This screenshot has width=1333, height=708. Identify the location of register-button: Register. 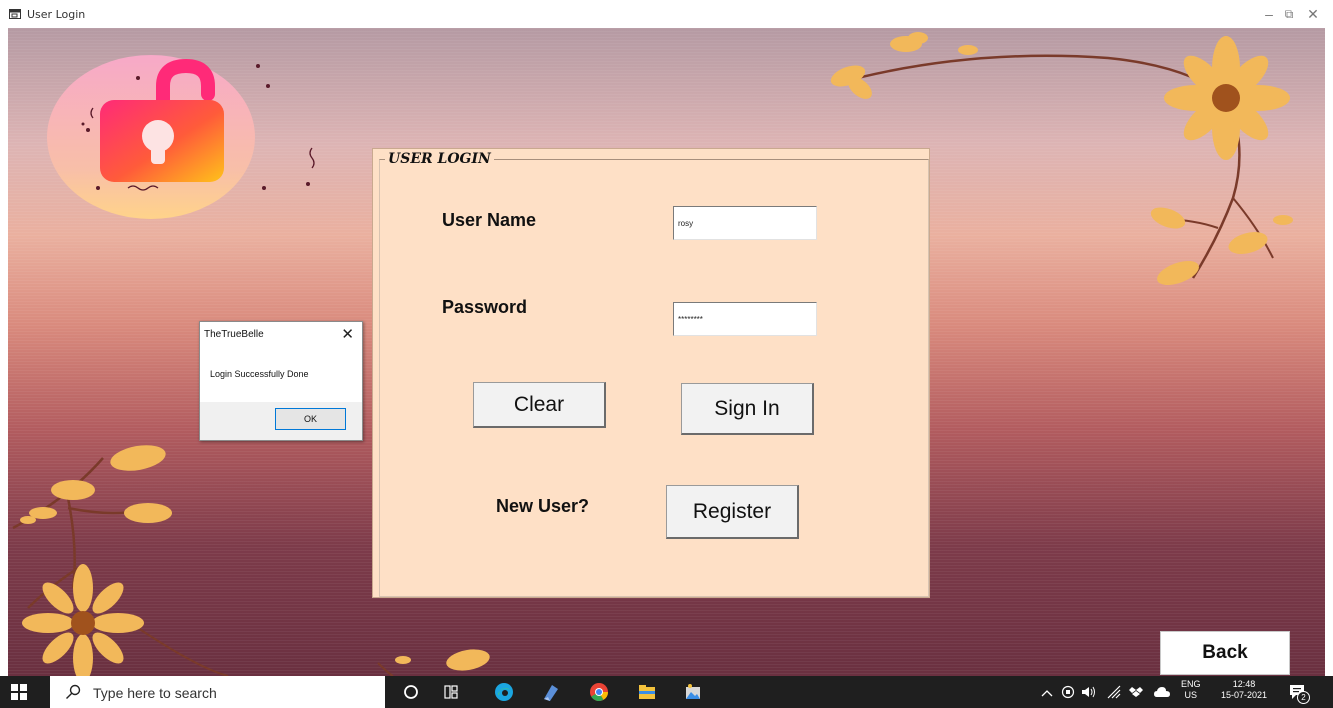
(732, 512).